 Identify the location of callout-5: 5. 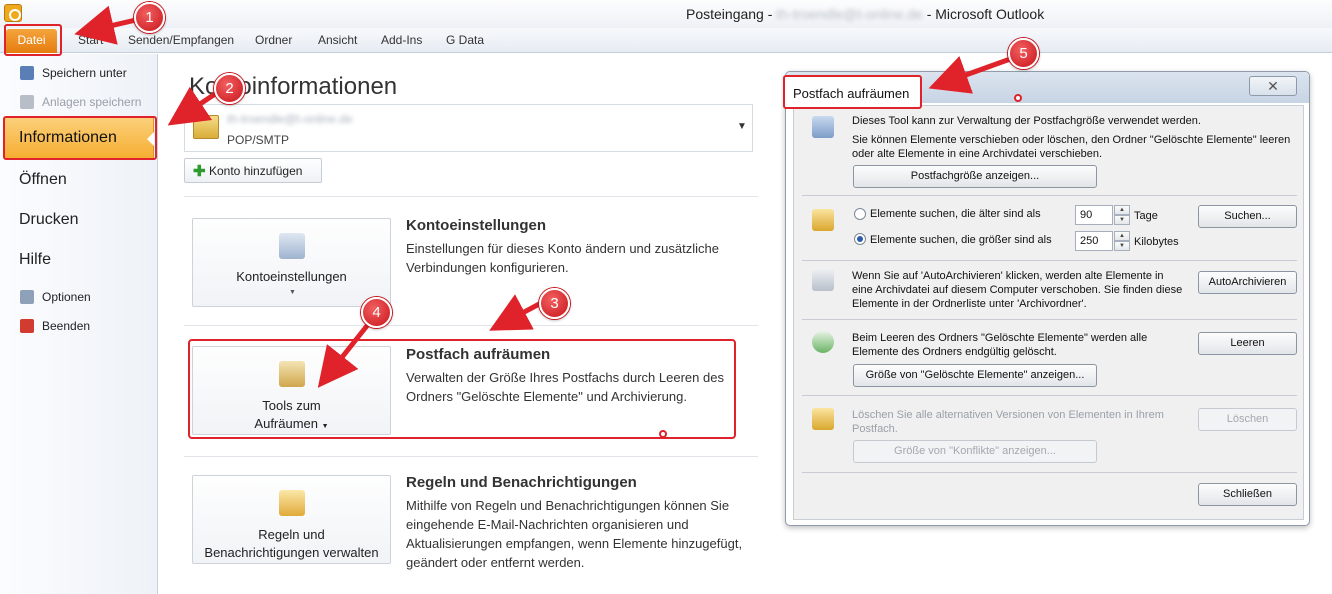
(1023, 53).